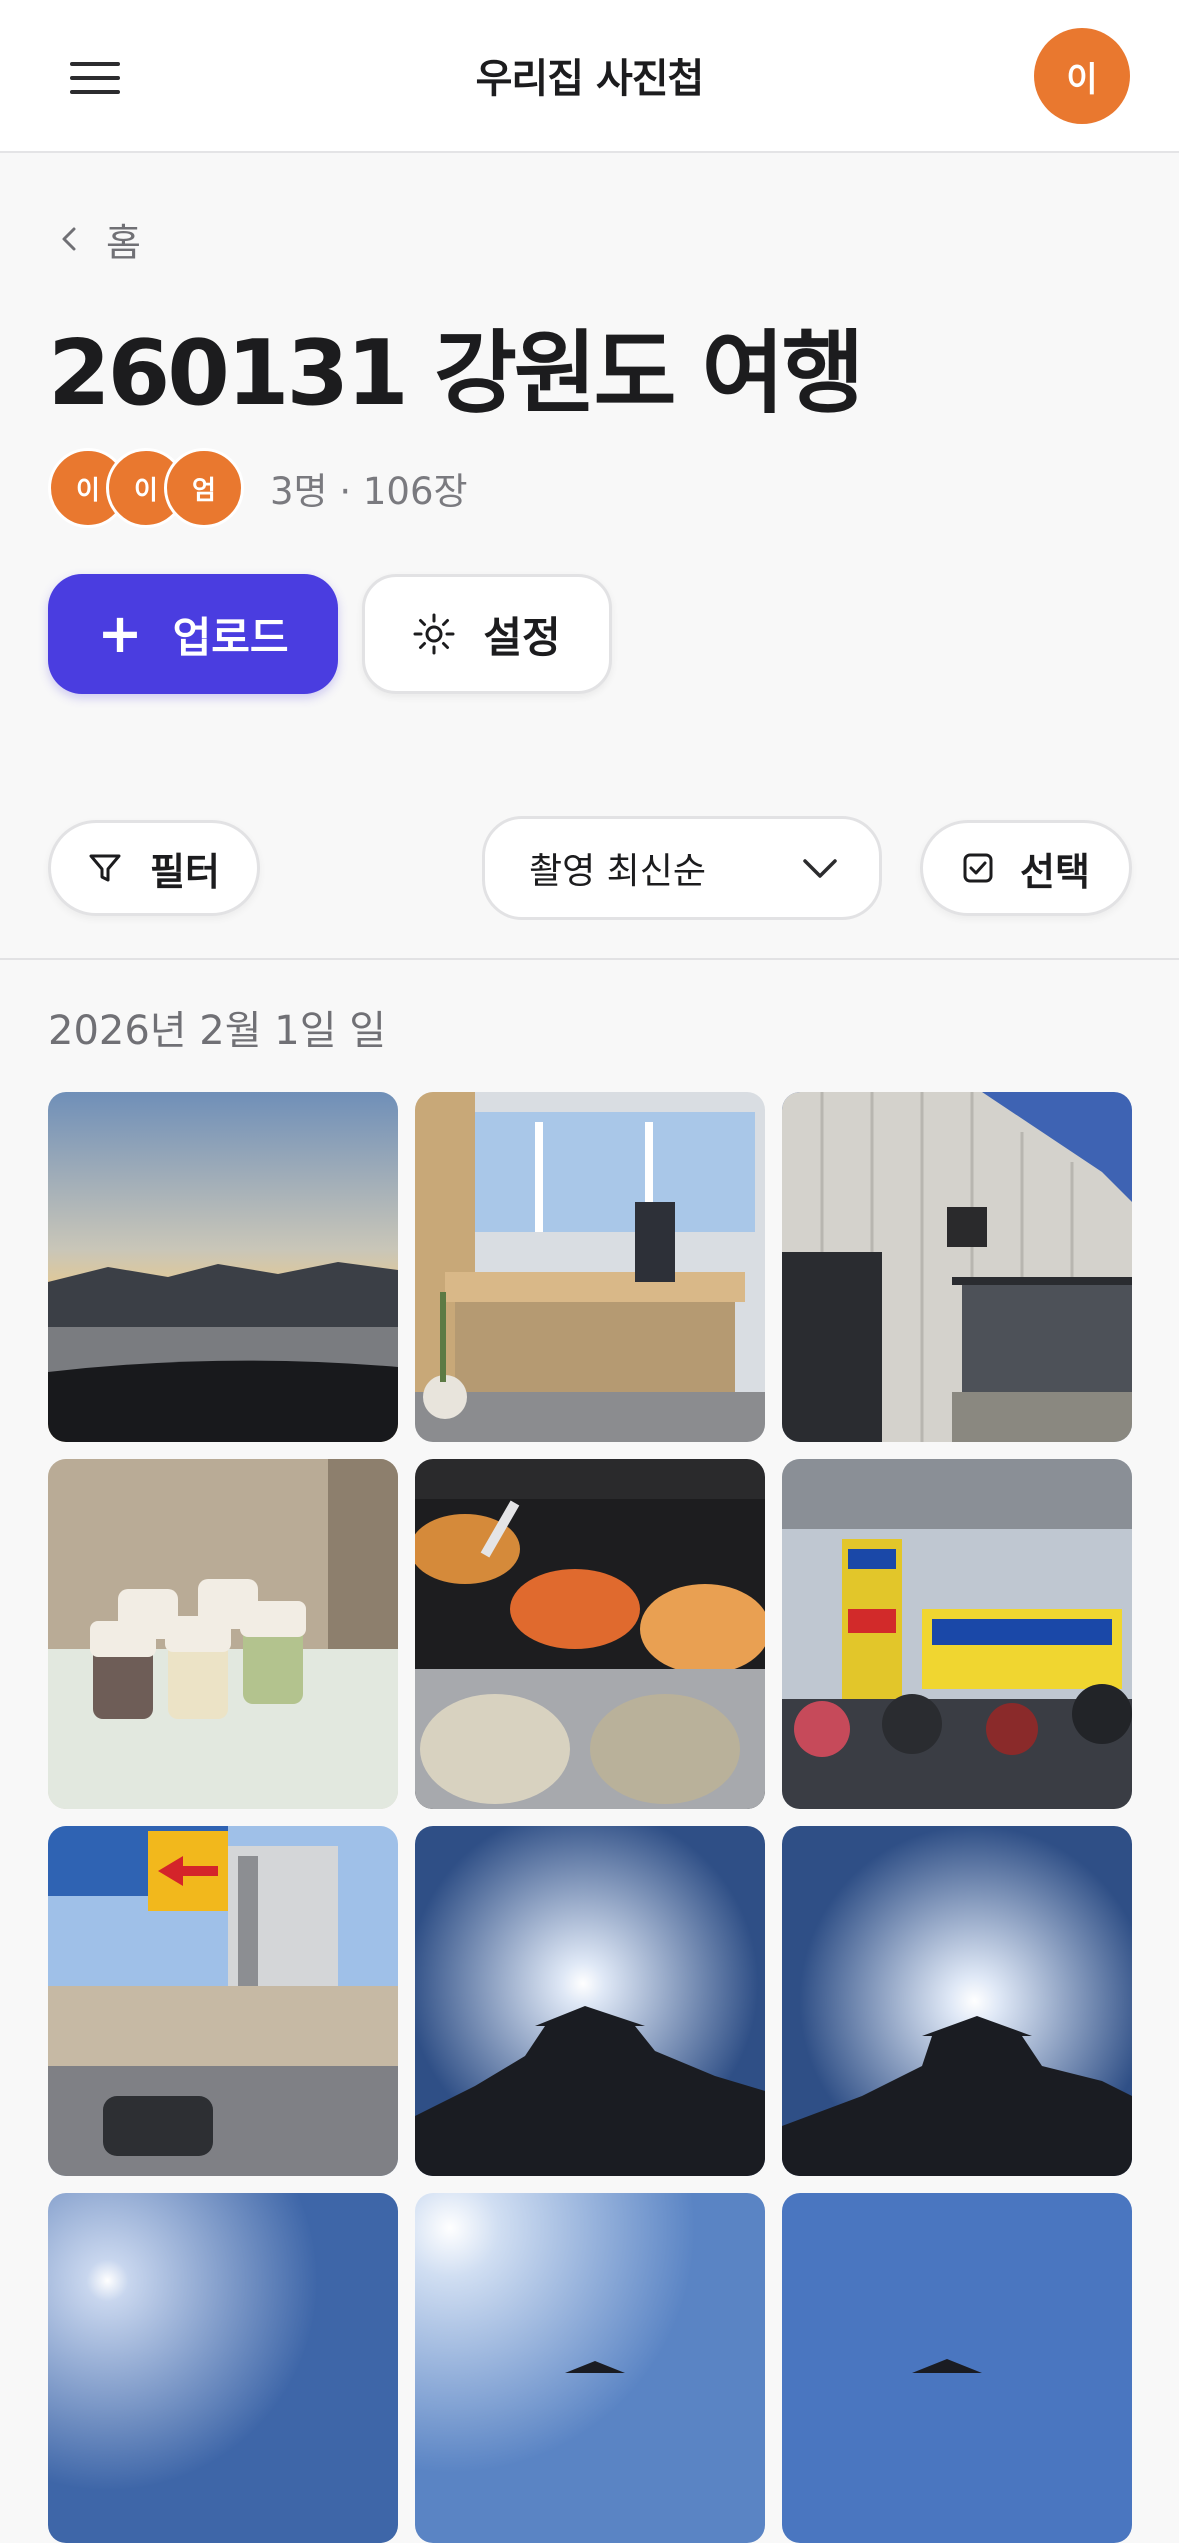 The width and height of the screenshot is (1179, 2543). What do you see at coordinates (978, 868) in the screenshot?
I see `checkbox-icon` at bounding box center [978, 868].